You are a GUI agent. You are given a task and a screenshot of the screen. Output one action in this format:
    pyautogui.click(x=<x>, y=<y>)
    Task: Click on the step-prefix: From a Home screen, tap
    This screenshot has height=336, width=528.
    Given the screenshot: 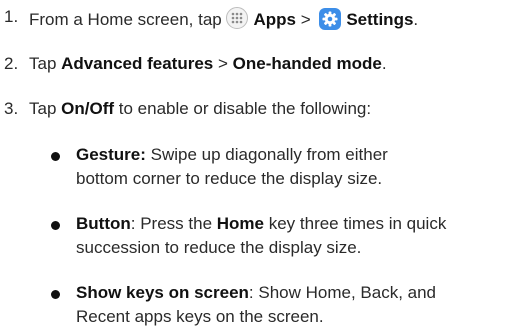 What is the action you would take?
    pyautogui.click(x=128, y=19)
    